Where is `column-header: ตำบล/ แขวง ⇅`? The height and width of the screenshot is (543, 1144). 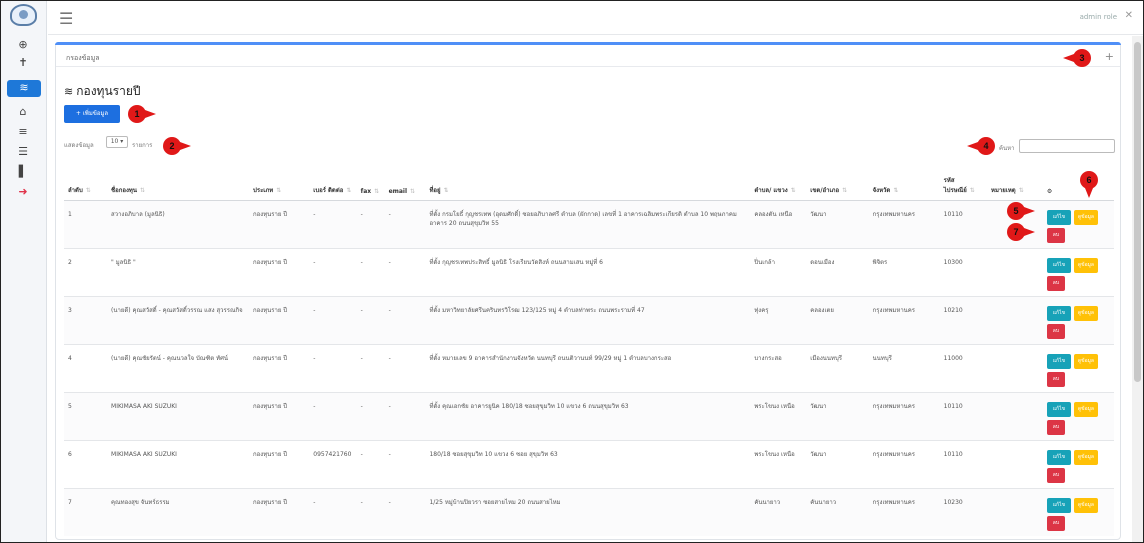
column-header: ตำบล/ แขวง ⇅ is located at coordinates (778, 182).